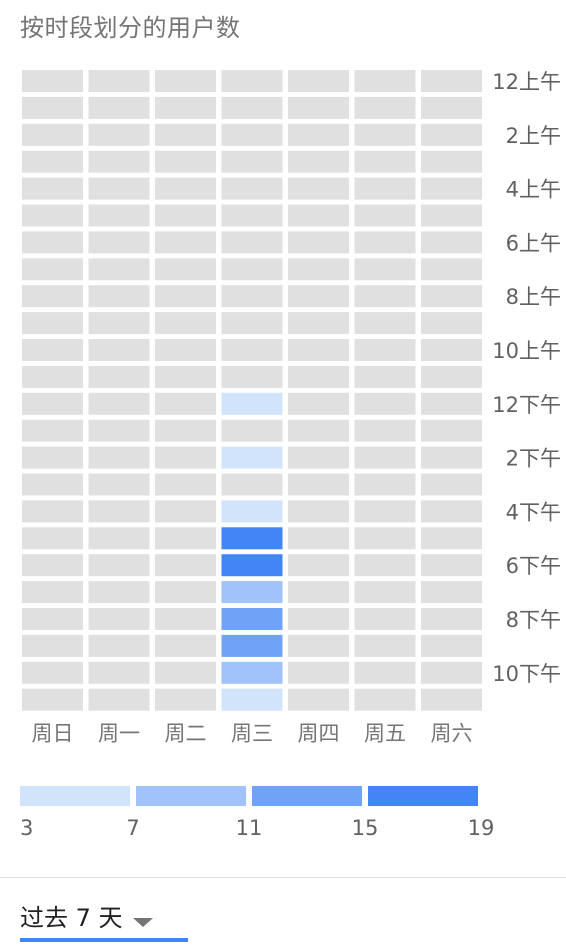 The image size is (566, 948). Describe the element at coordinates (71, 918) in the screenshot. I see `date-range-label: 过去 7 天` at that location.